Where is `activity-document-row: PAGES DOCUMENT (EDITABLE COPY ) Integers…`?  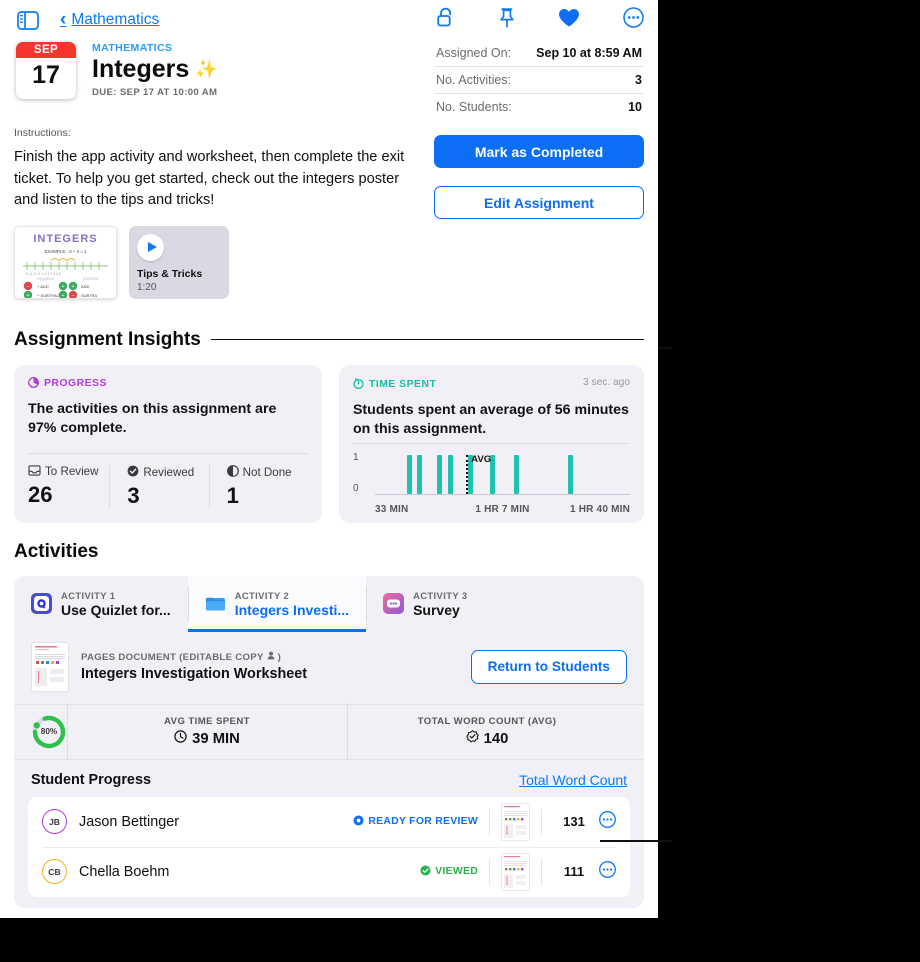 activity-document-row: PAGES DOCUMENT (EDITABLE COPY ) Integers… is located at coordinates (329, 668).